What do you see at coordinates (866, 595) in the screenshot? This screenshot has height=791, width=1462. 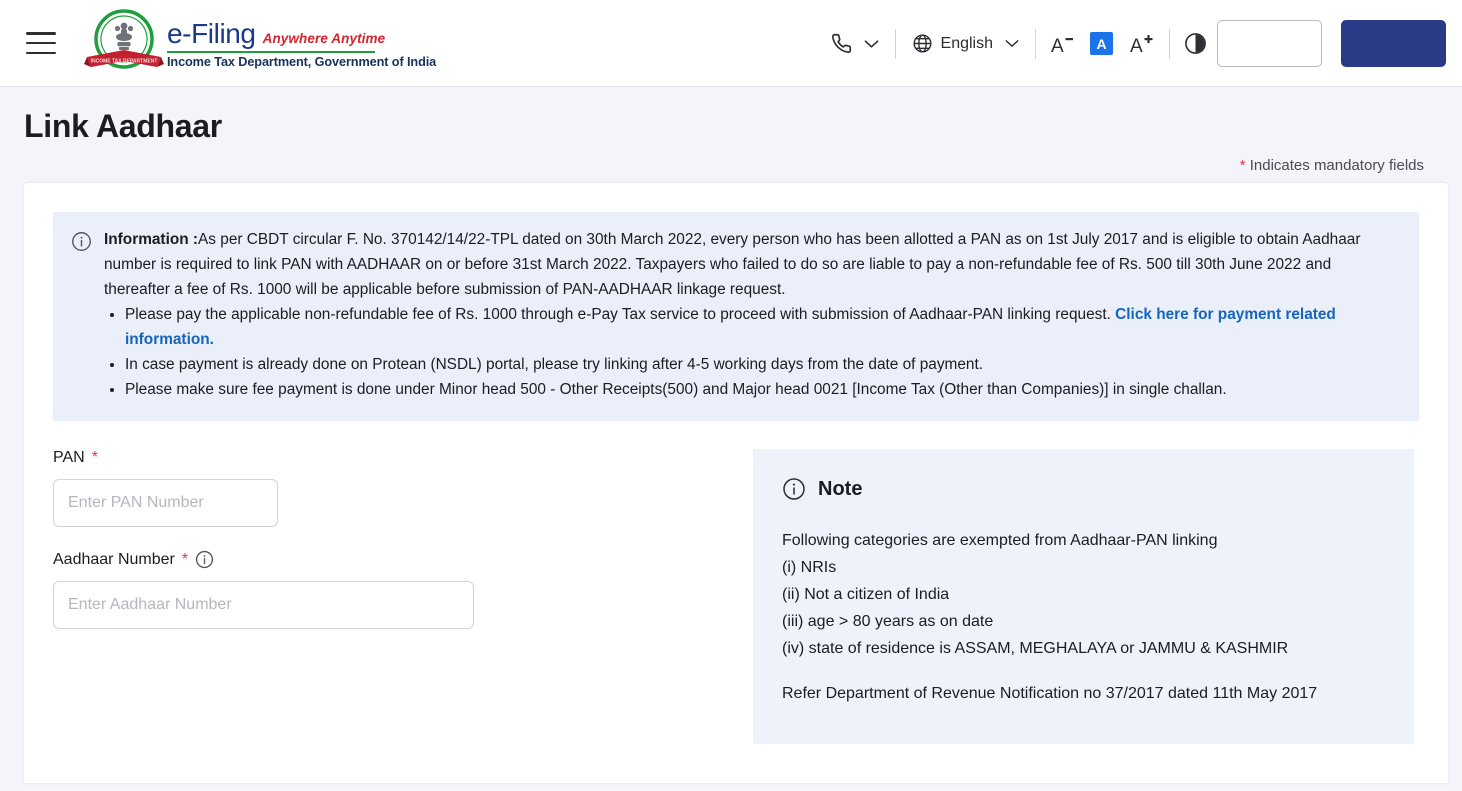 I see `note-item: (ii) Not a citizen of India` at bounding box center [866, 595].